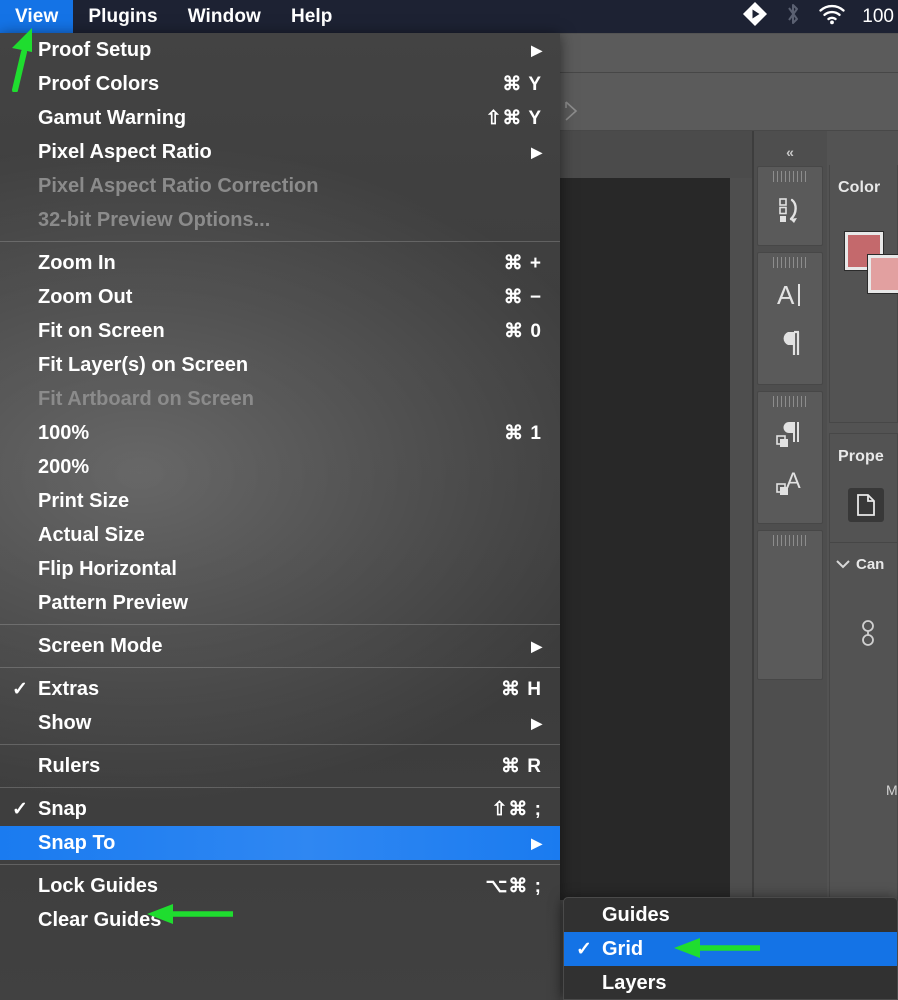  I want to click on menu-bar-item-plugins: Plugins, so click(122, 16).